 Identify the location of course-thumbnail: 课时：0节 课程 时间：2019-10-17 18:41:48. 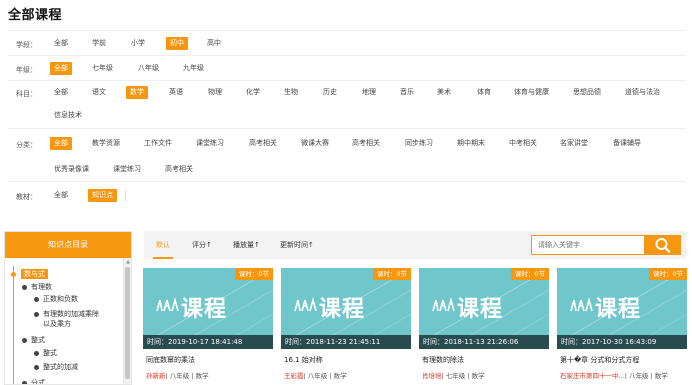
(208, 308).